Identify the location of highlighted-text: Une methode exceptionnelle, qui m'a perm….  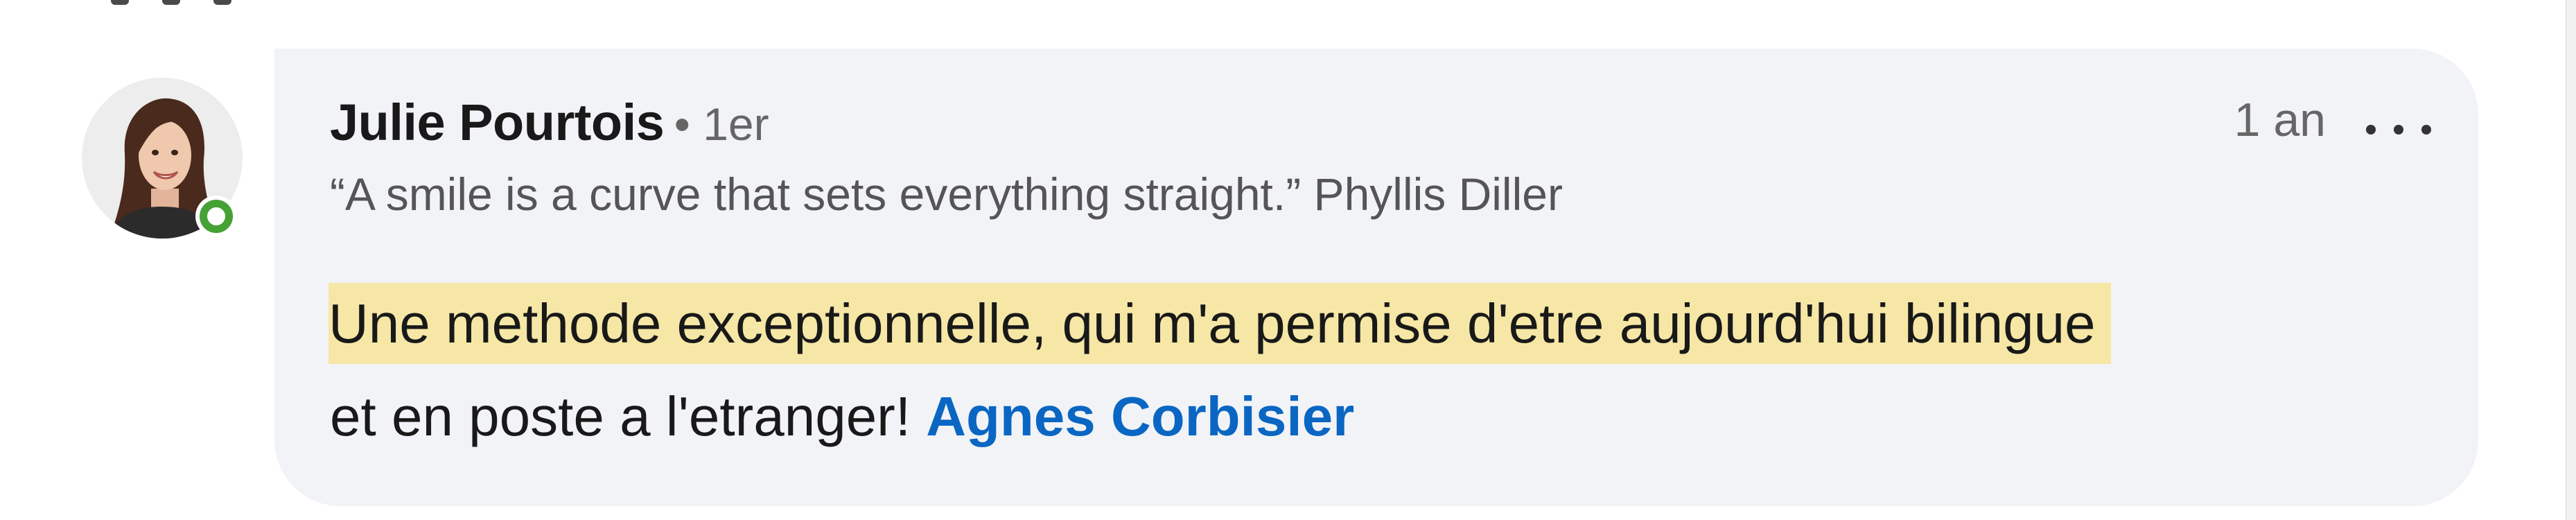
(1219, 323).